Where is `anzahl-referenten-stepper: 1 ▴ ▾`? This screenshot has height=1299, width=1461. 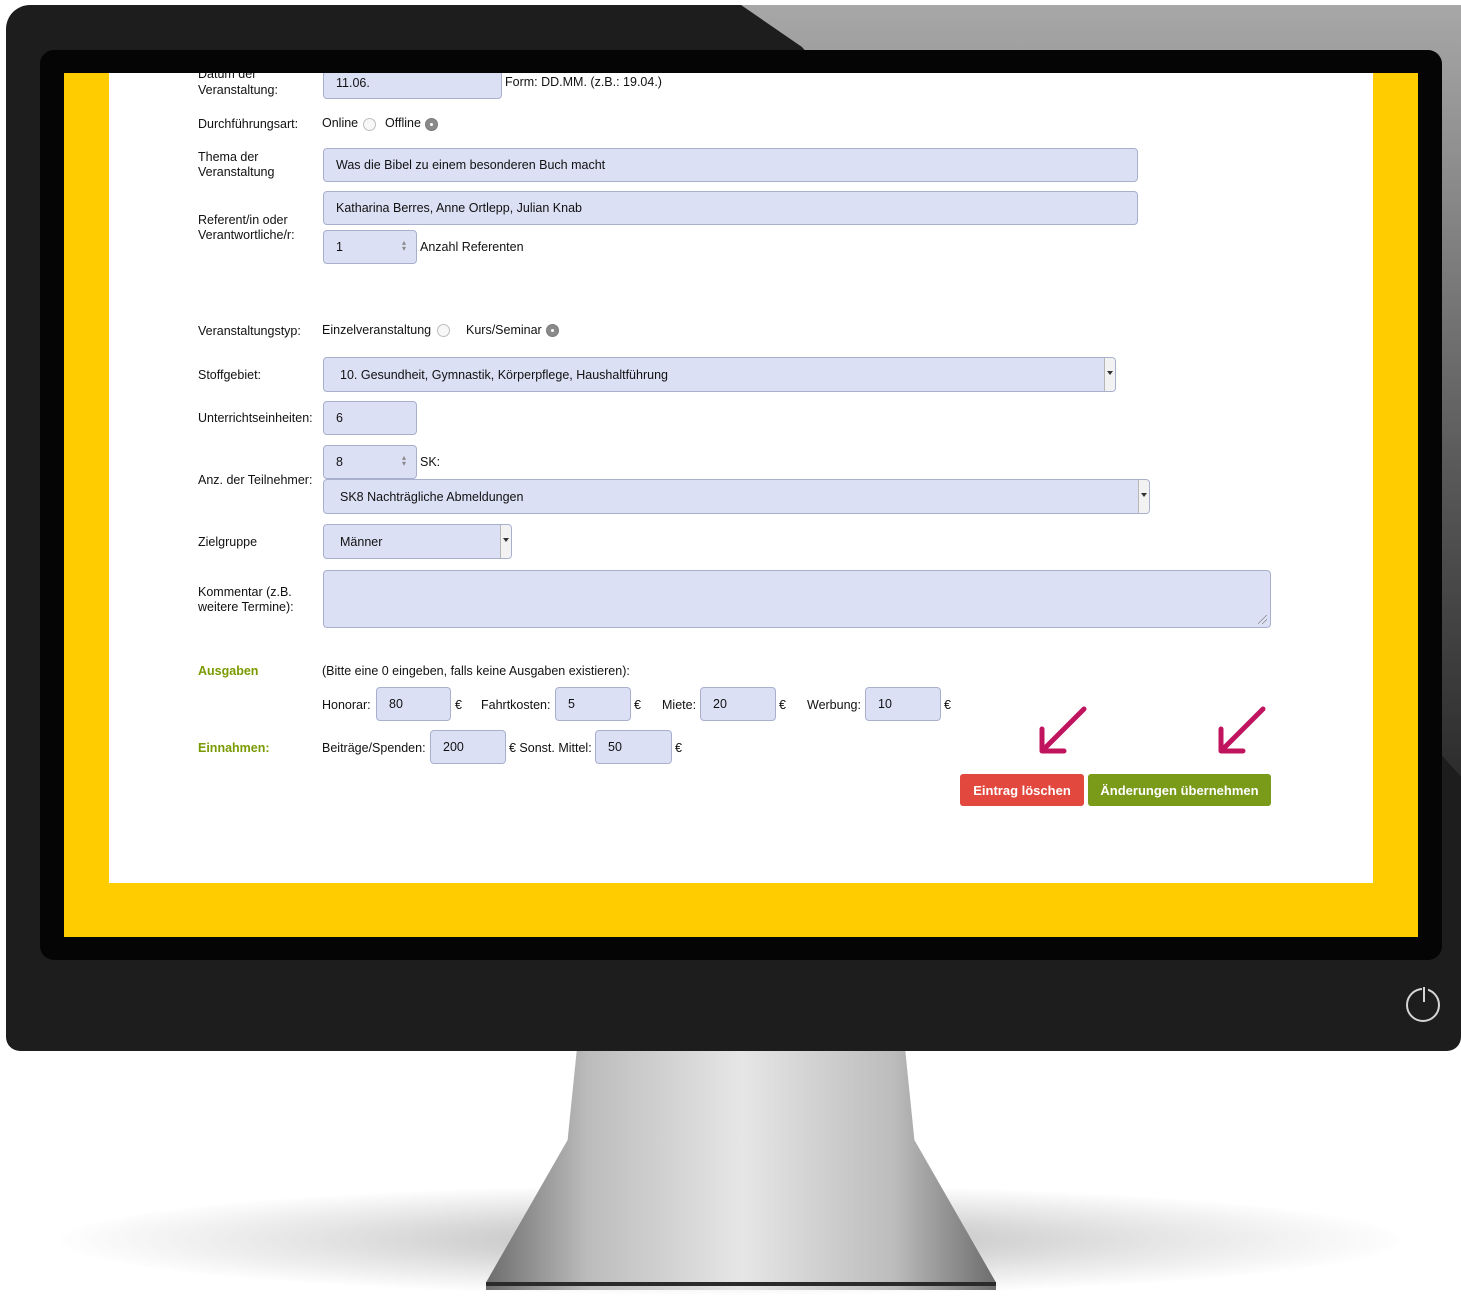 anzahl-referenten-stepper: 1 ▴ ▾ is located at coordinates (370, 247).